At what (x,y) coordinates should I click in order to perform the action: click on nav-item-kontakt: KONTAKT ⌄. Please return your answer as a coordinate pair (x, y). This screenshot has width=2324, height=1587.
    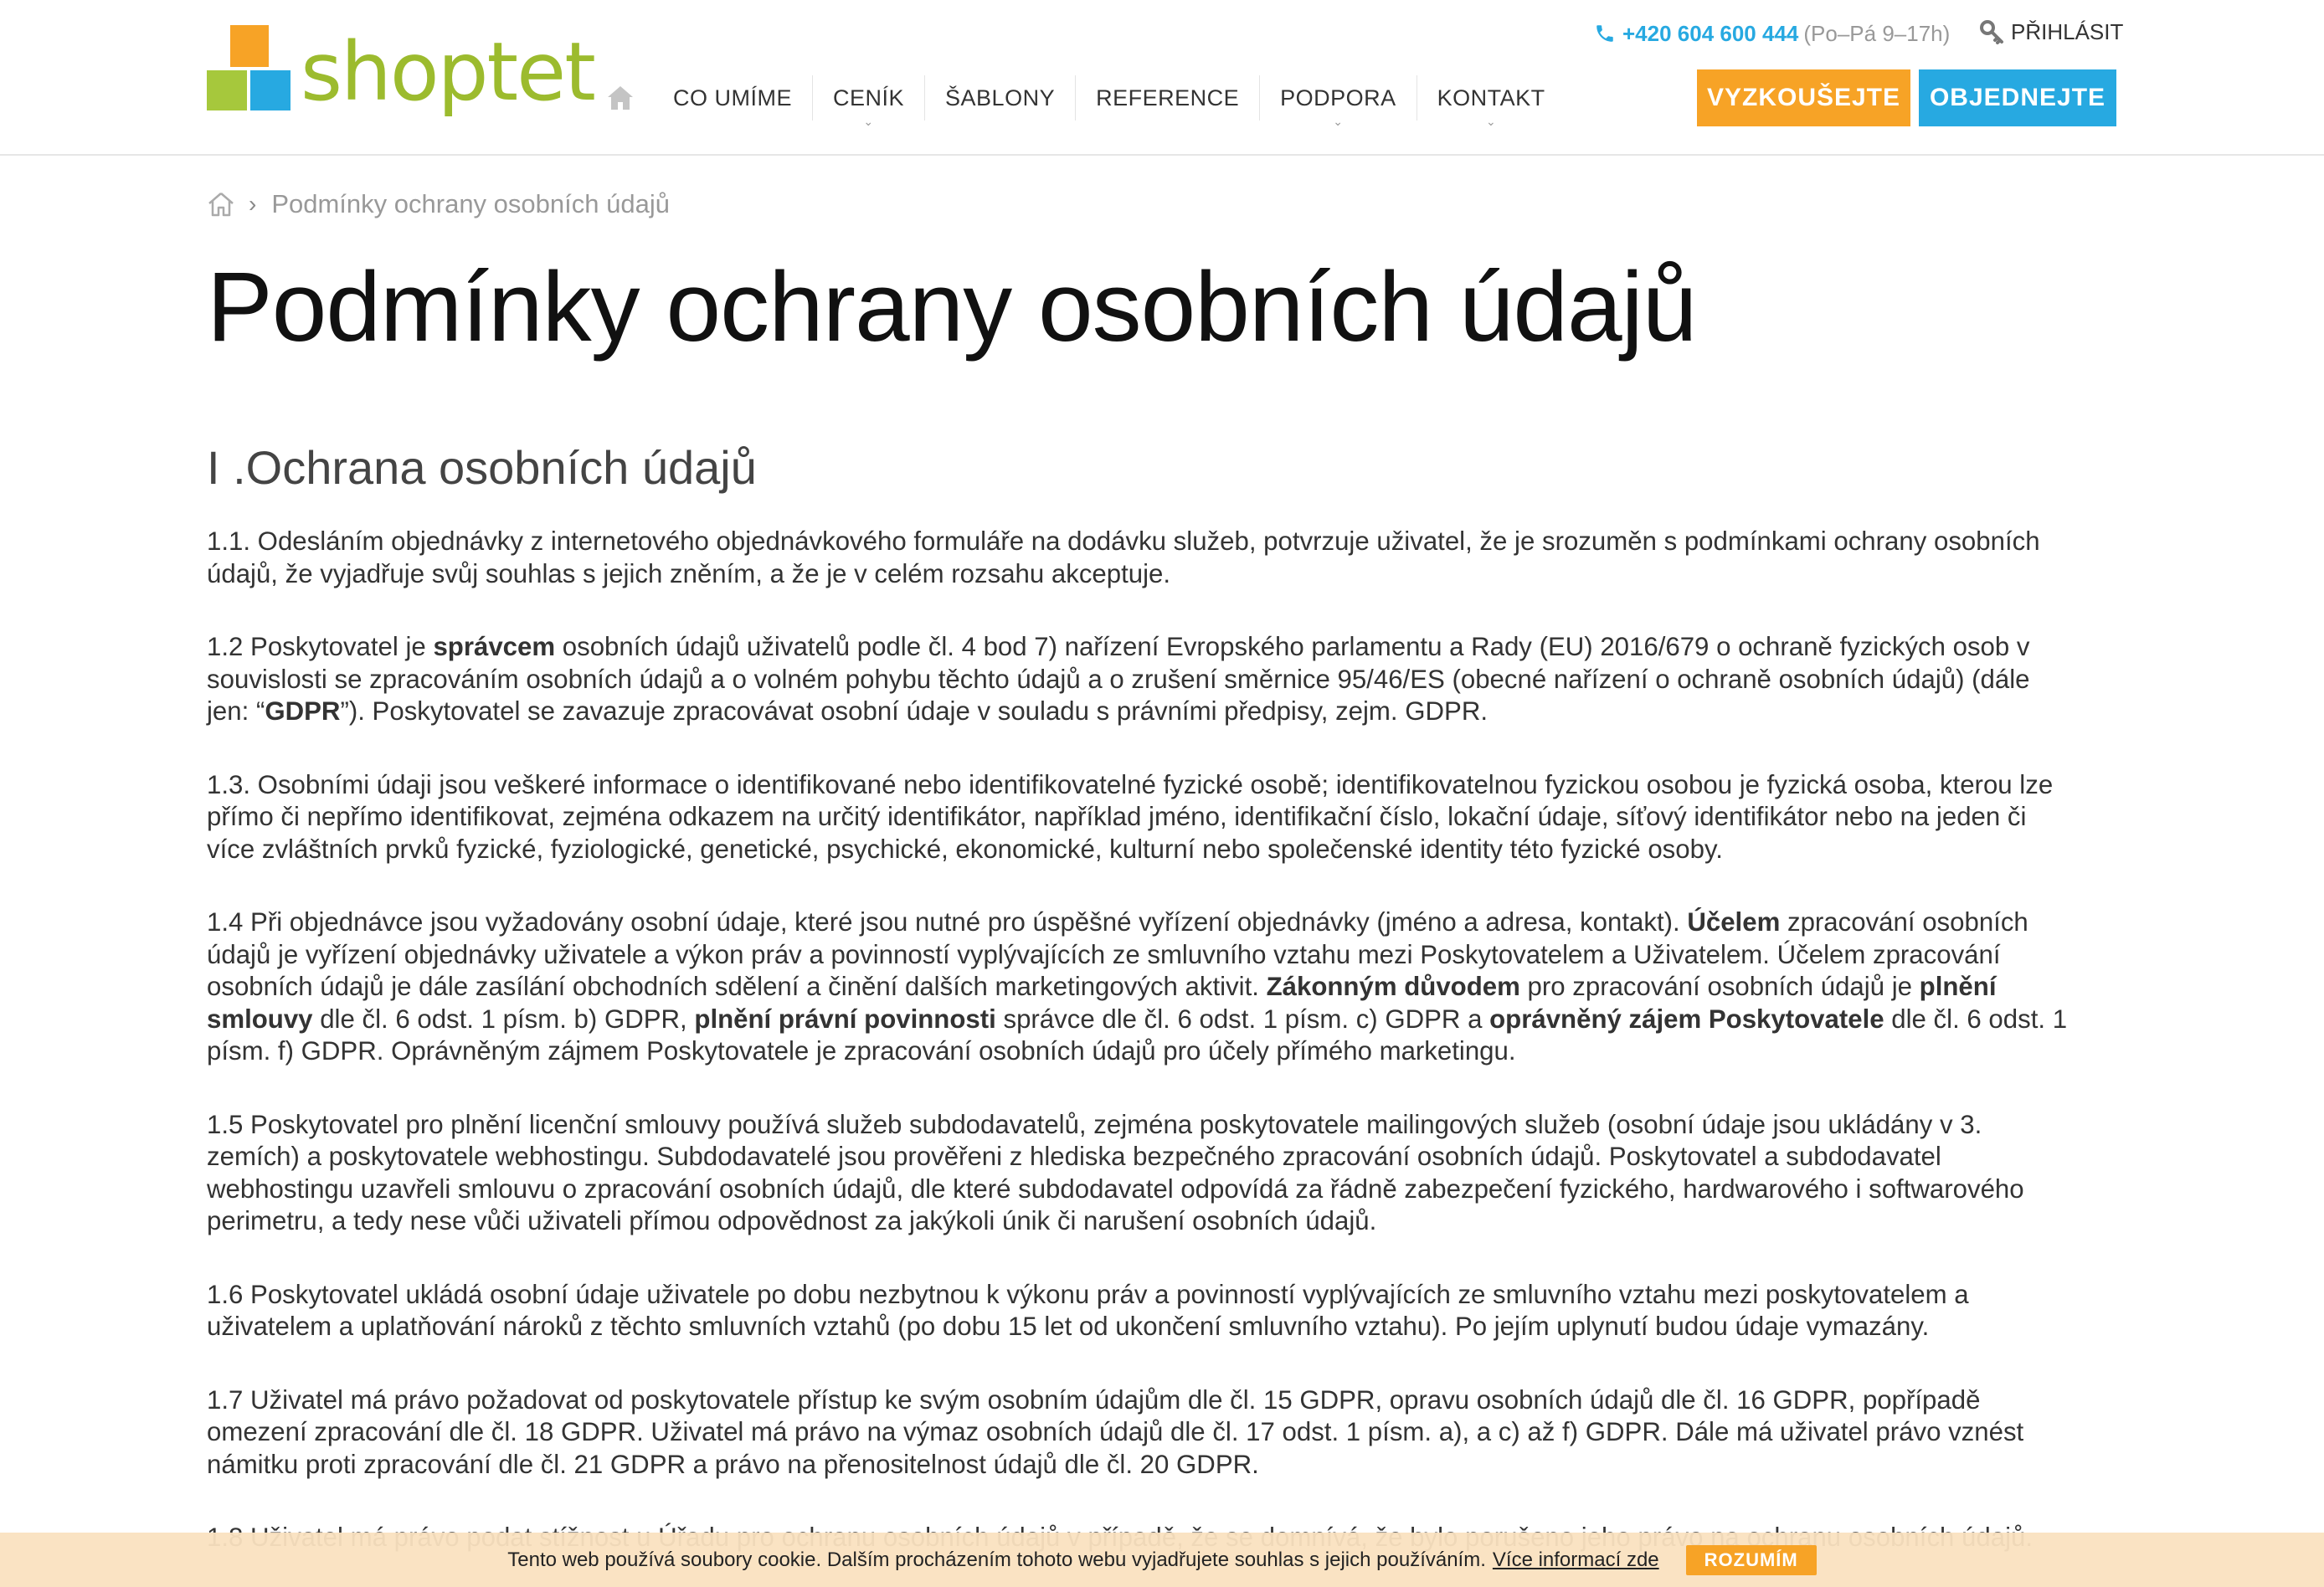
    Looking at the image, I should click on (1491, 101).